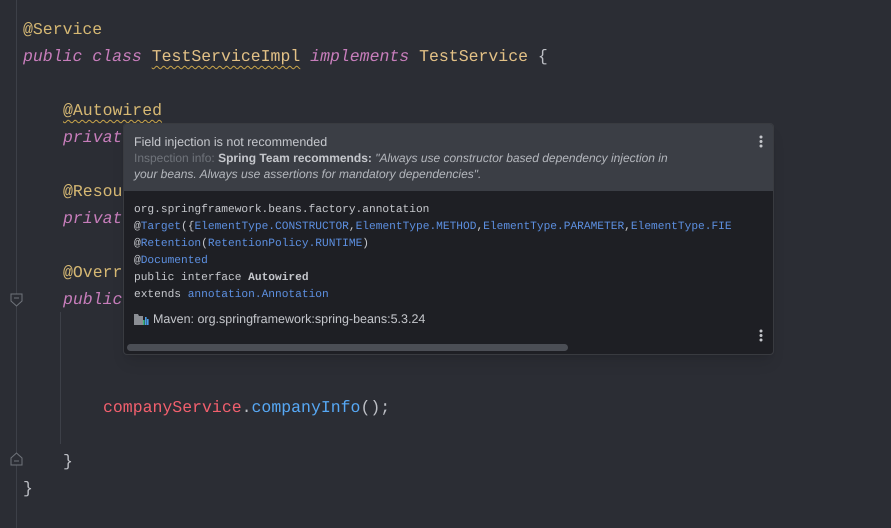  Describe the element at coordinates (141, 319) in the screenshot. I see `library-icon` at that location.